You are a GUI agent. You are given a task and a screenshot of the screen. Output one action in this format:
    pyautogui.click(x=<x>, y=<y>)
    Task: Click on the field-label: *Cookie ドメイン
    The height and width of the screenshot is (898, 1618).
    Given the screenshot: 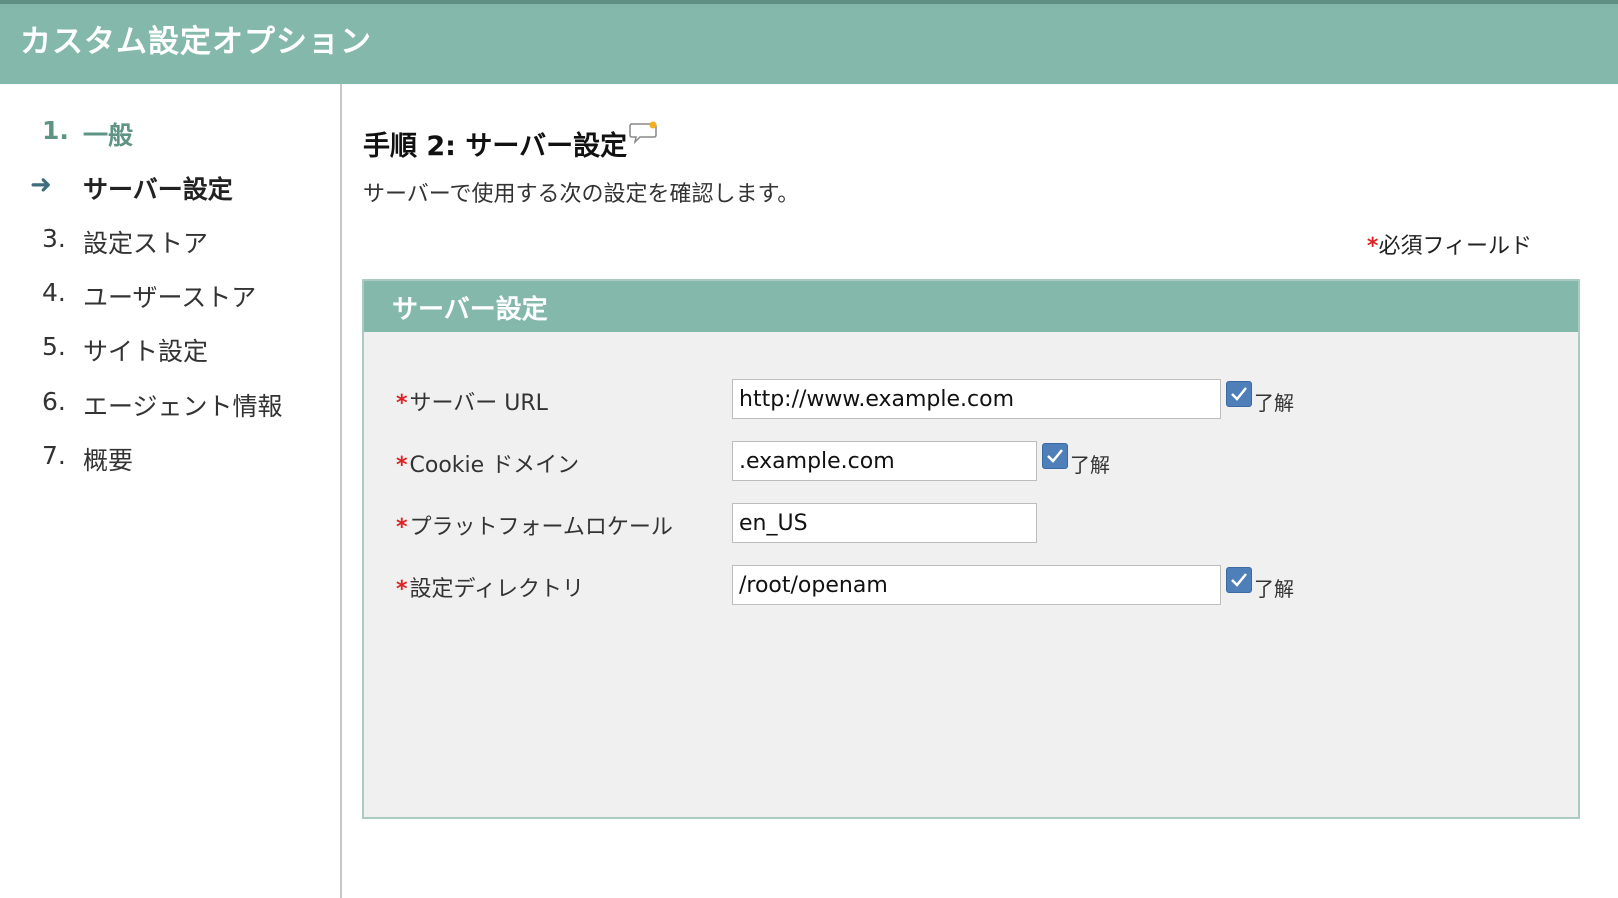 What is the action you would take?
    pyautogui.click(x=487, y=463)
    